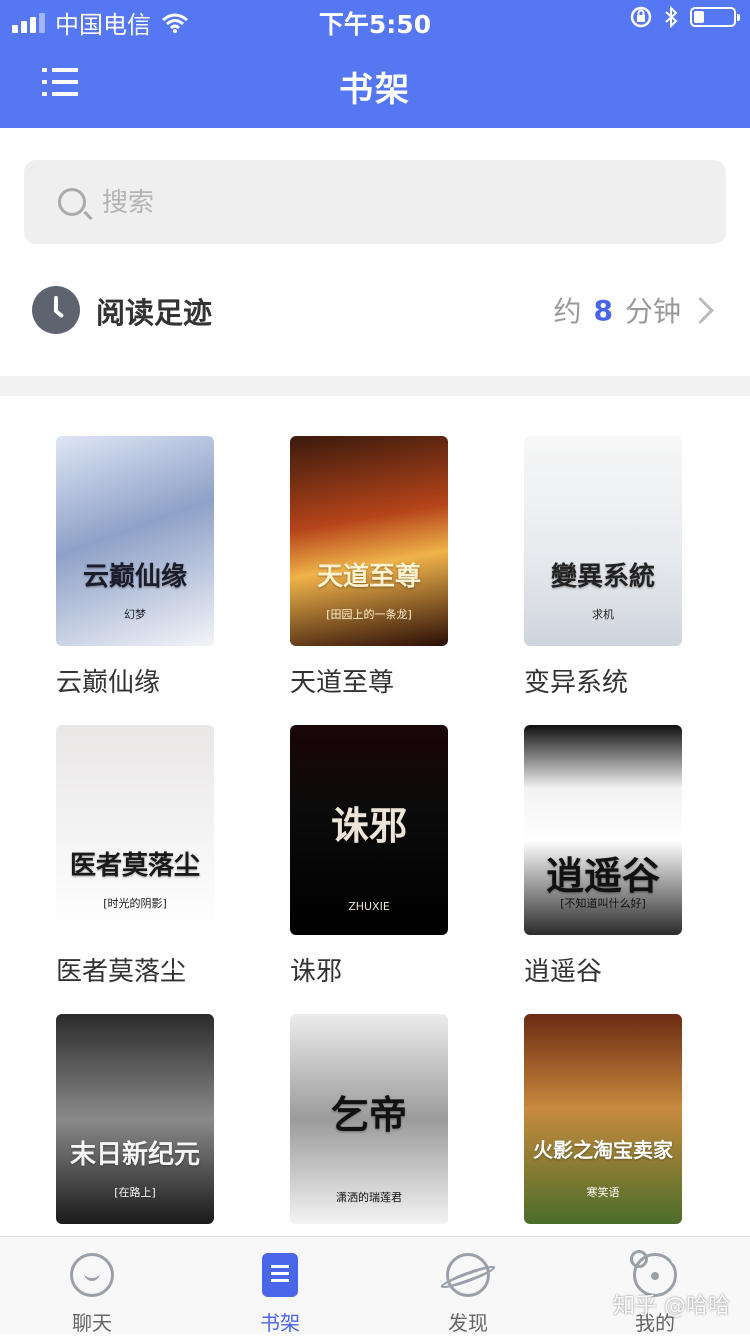  I want to click on cover-author: [在路上], so click(135, 1192).